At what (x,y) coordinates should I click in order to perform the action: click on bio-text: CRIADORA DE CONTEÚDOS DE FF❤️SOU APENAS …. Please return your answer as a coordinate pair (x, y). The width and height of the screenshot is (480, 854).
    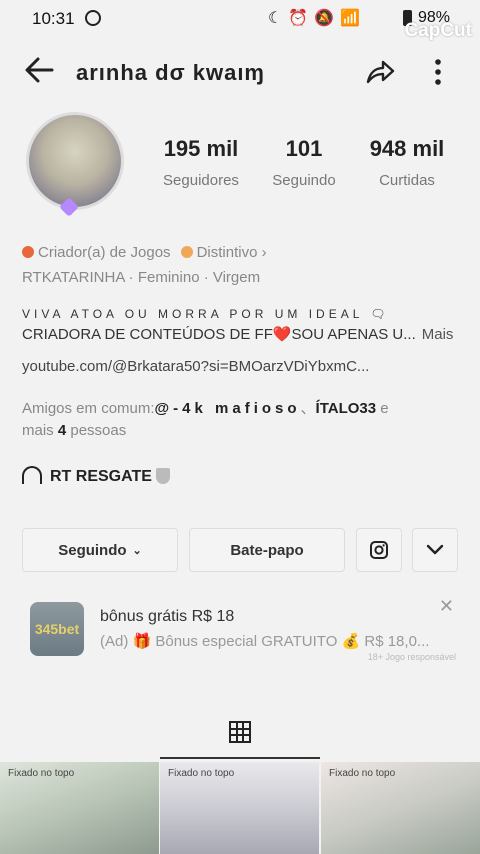
    Looking at the image, I should click on (219, 334).